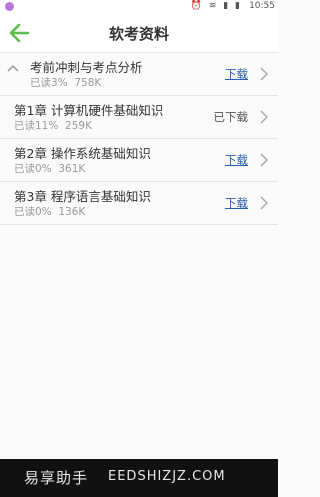 Image resolution: width=320 pixels, height=497 pixels. I want to click on item-size: 758K, so click(88, 83).